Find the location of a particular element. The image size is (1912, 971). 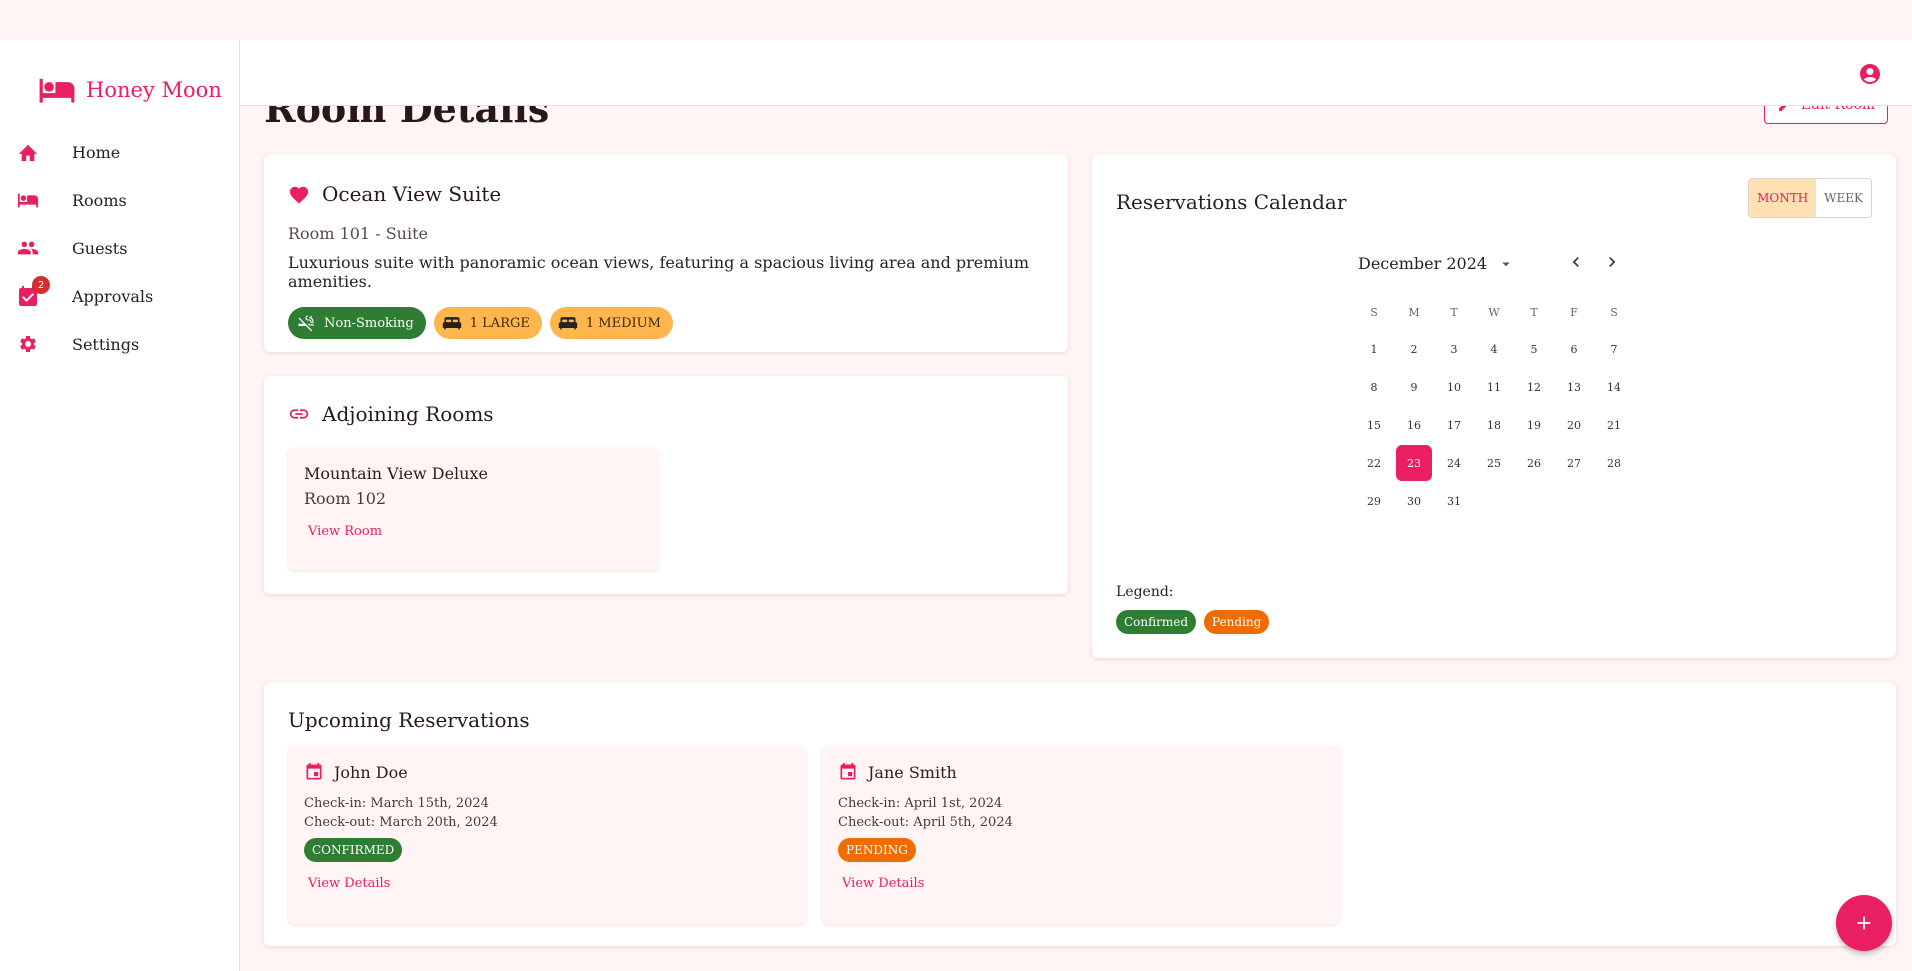

calendar-day: 21 is located at coordinates (1614, 425).